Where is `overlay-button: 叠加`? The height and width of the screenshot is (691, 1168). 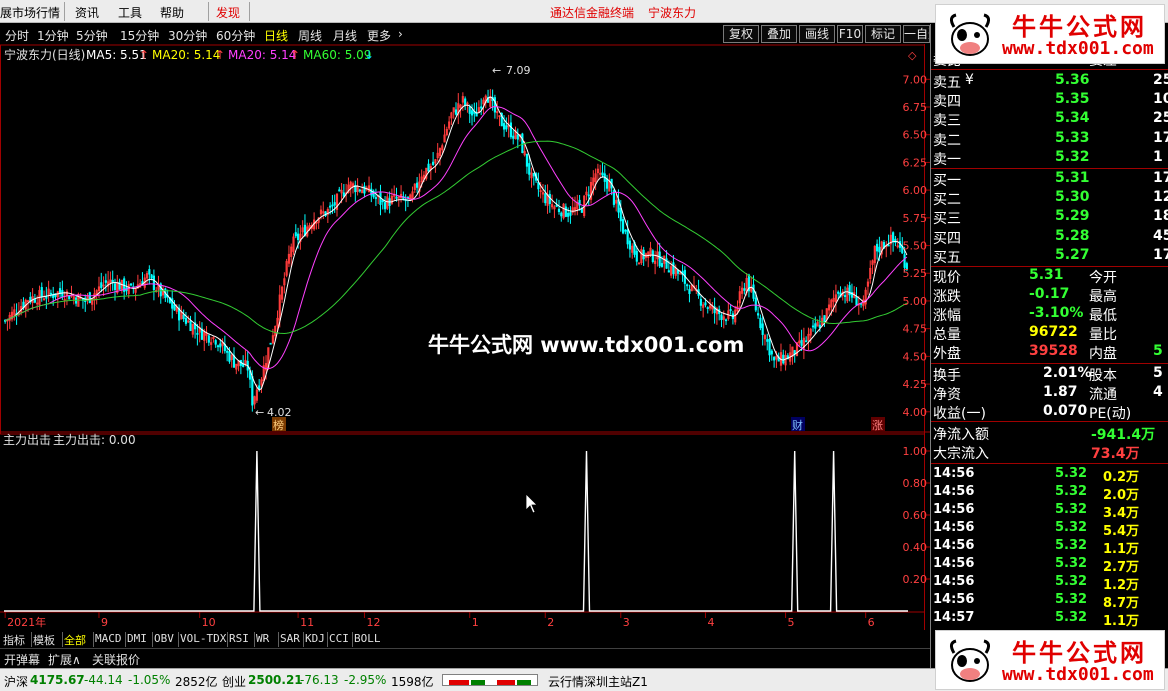
overlay-button: 叠加 is located at coordinates (779, 34).